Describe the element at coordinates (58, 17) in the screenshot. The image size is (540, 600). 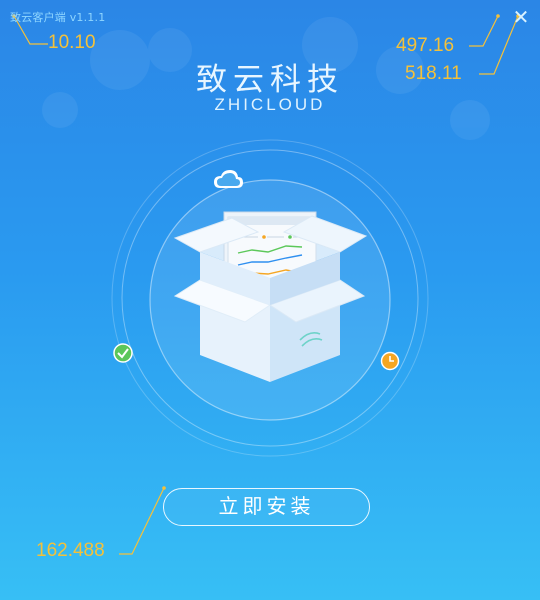
I see `window-title: 致云客户端 v1.1.1` at that location.